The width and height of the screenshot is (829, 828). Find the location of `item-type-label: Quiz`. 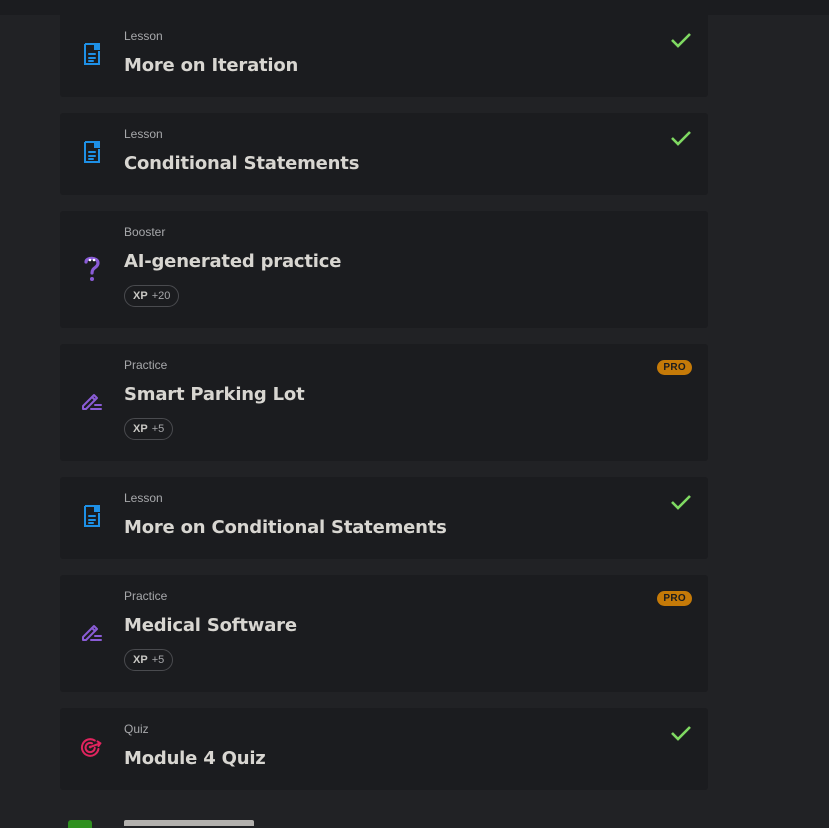

item-type-label: Quiz is located at coordinates (136, 729).